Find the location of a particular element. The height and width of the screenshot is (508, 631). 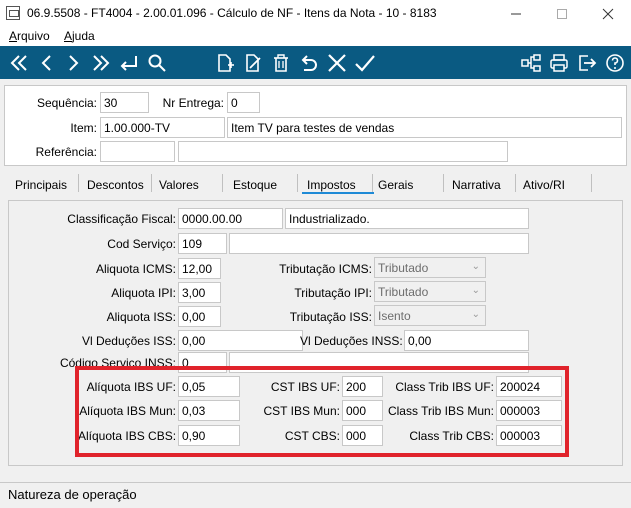

sequencia-label: Sequência: is located at coordinates (66, 103).